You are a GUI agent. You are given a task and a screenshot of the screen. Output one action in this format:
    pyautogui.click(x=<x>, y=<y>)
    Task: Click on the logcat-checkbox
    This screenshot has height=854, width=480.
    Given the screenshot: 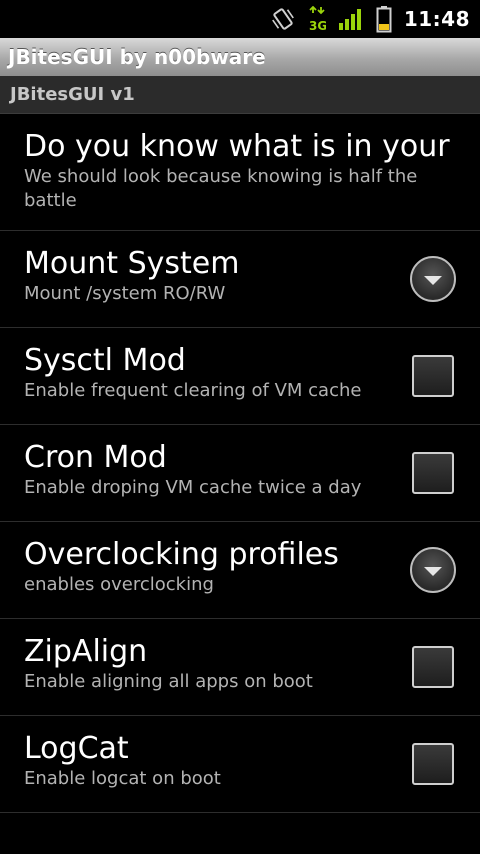 What is the action you would take?
    pyautogui.click(x=433, y=764)
    